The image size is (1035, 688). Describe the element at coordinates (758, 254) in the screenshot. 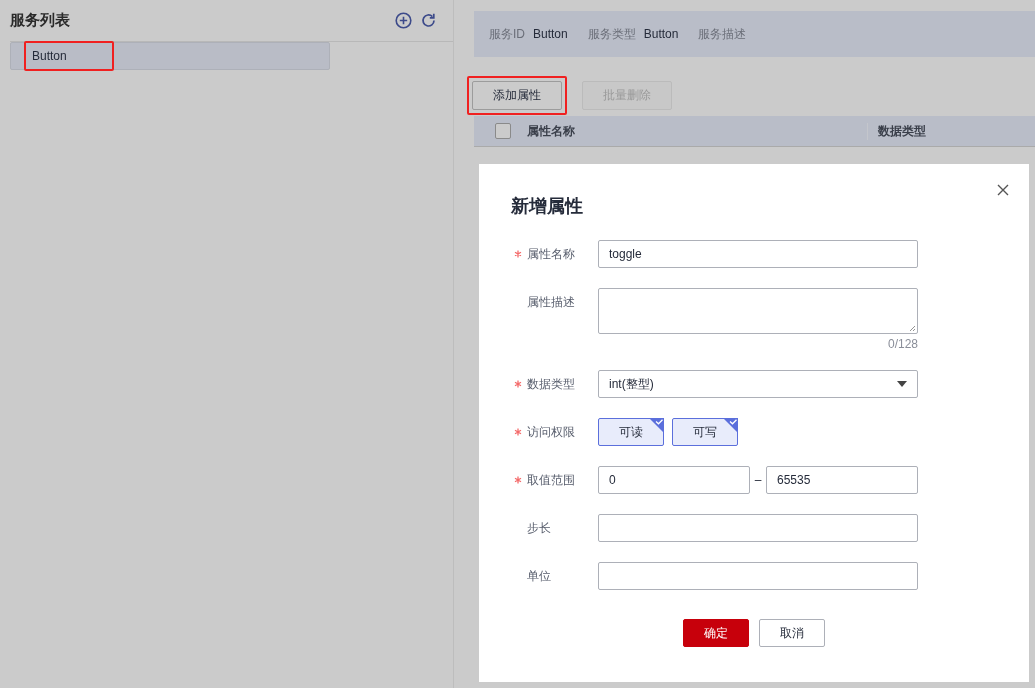

I see `text-field: toggle` at that location.